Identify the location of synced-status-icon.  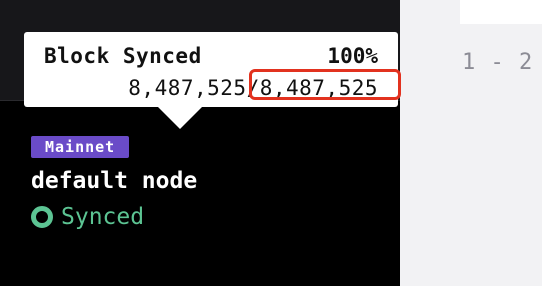
(42, 217).